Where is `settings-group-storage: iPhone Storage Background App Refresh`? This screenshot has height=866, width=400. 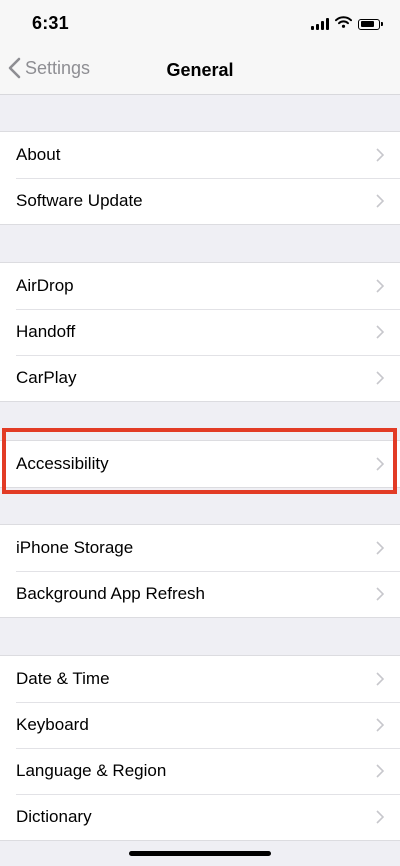 settings-group-storage: iPhone Storage Background App Refresh is located at coordinates (200, 571).